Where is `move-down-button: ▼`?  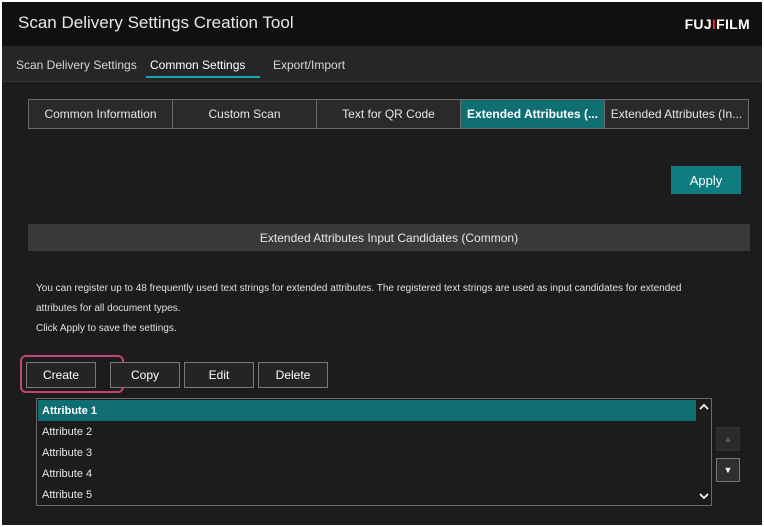
move-down-button: ▼ is located at coordinates (728, 470).